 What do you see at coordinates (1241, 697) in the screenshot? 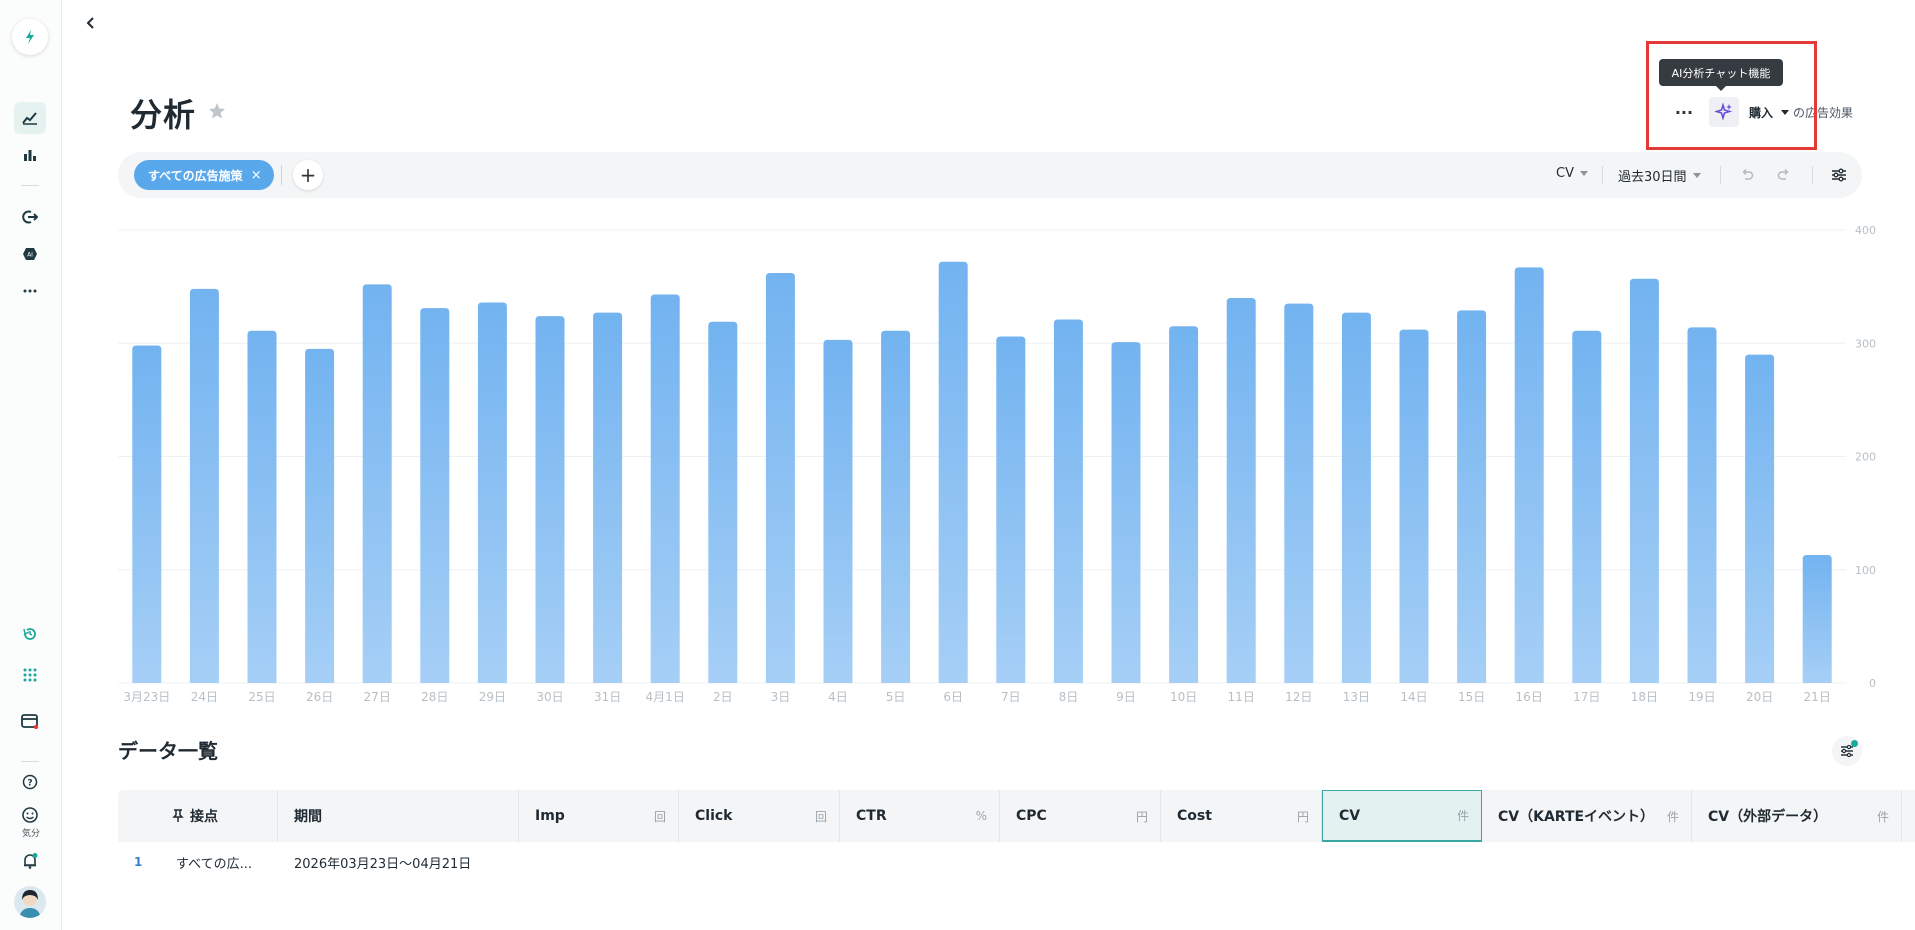
I see `x-tick-label: 11日` at bounding box center [1241, 697].